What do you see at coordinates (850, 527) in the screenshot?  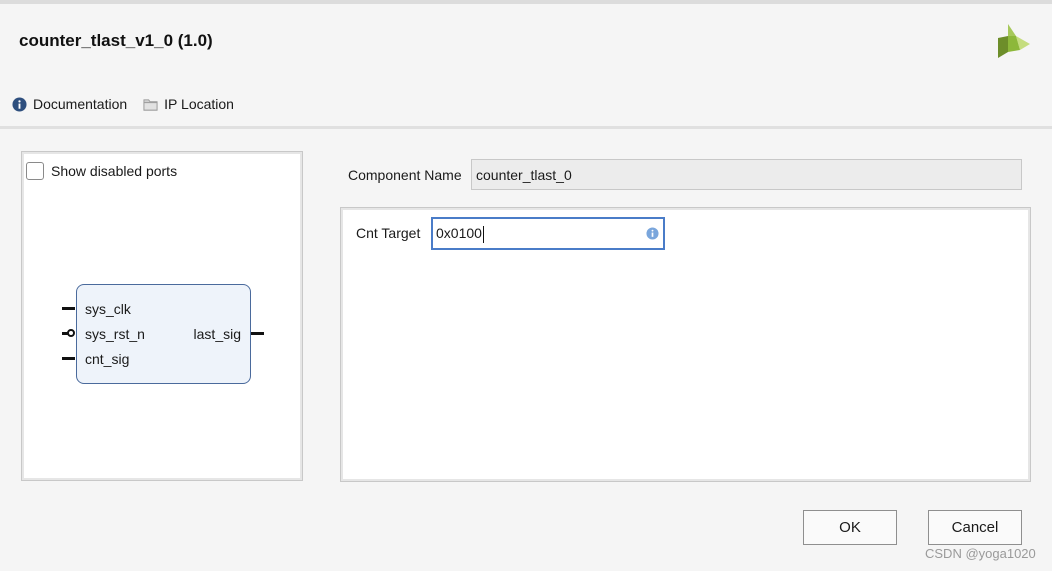 I see `ok-button: OK` at bounding box center [850, 527].